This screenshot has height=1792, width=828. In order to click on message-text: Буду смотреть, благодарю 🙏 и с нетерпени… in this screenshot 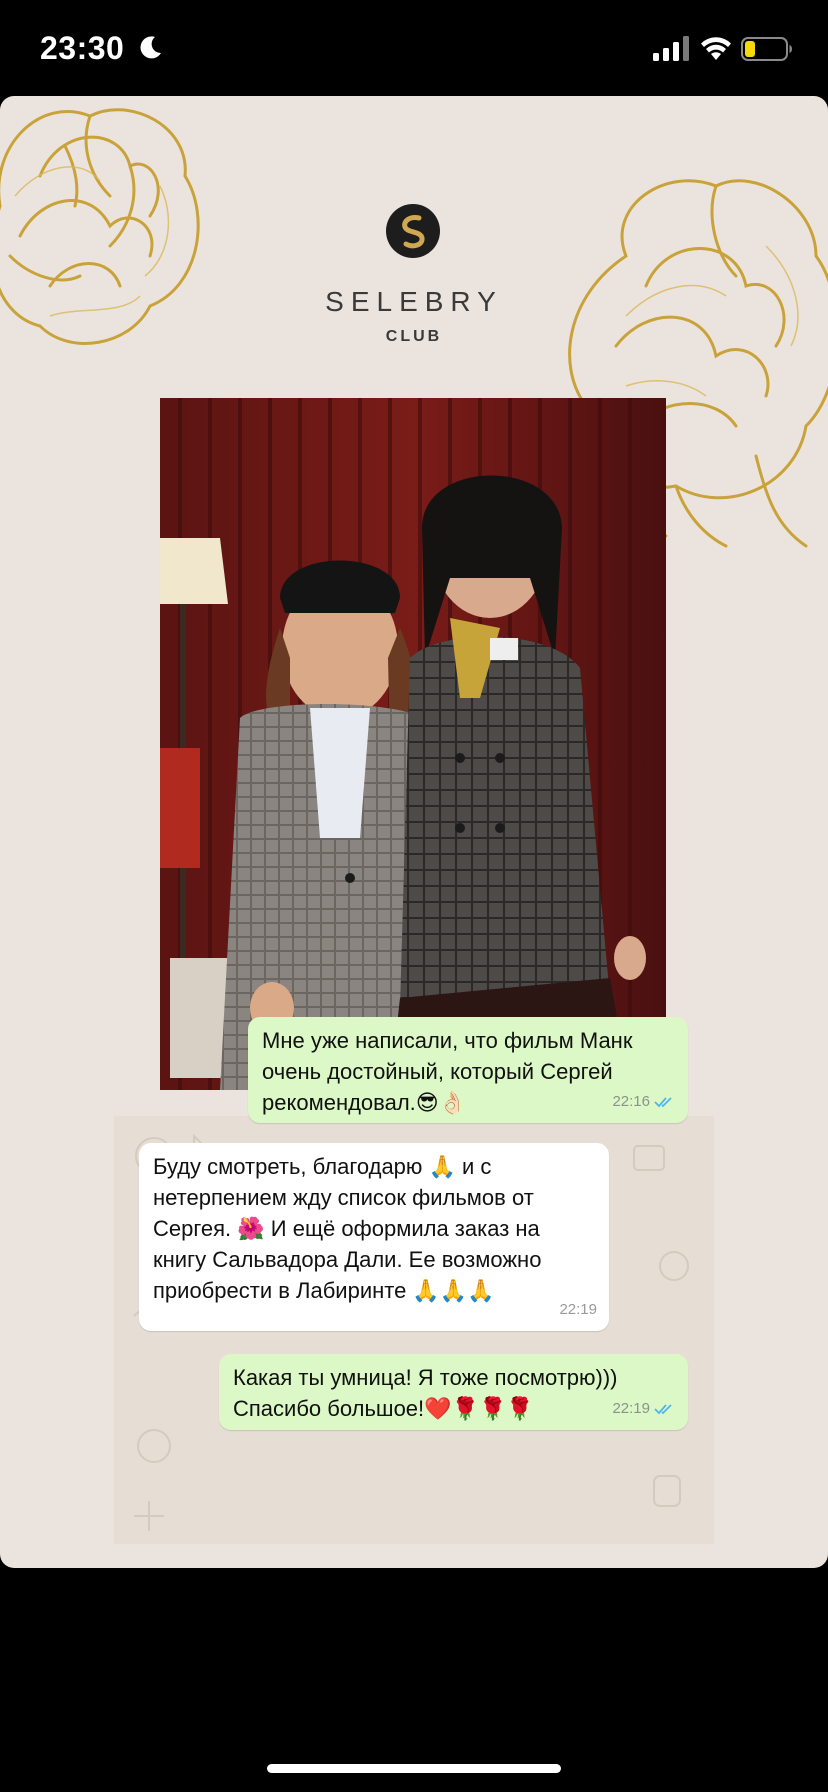, I will do `click(347, 1228)`.